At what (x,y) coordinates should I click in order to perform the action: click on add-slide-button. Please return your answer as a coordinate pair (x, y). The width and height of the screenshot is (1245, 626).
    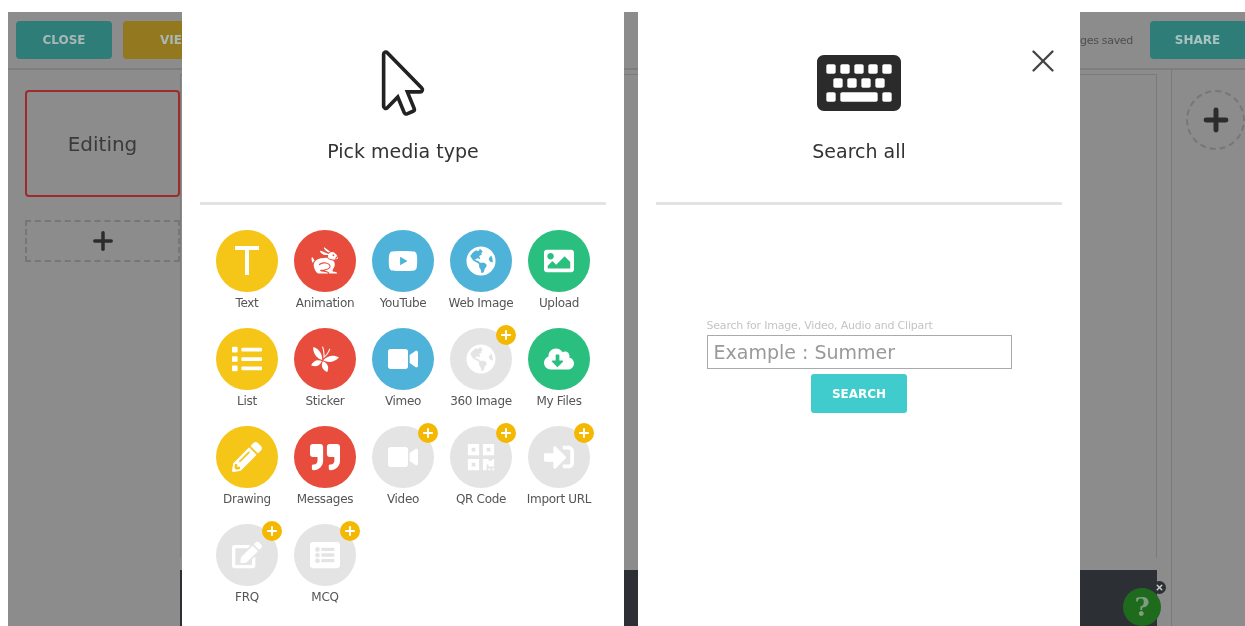
    Looking at the image, I should click on (102, 241).